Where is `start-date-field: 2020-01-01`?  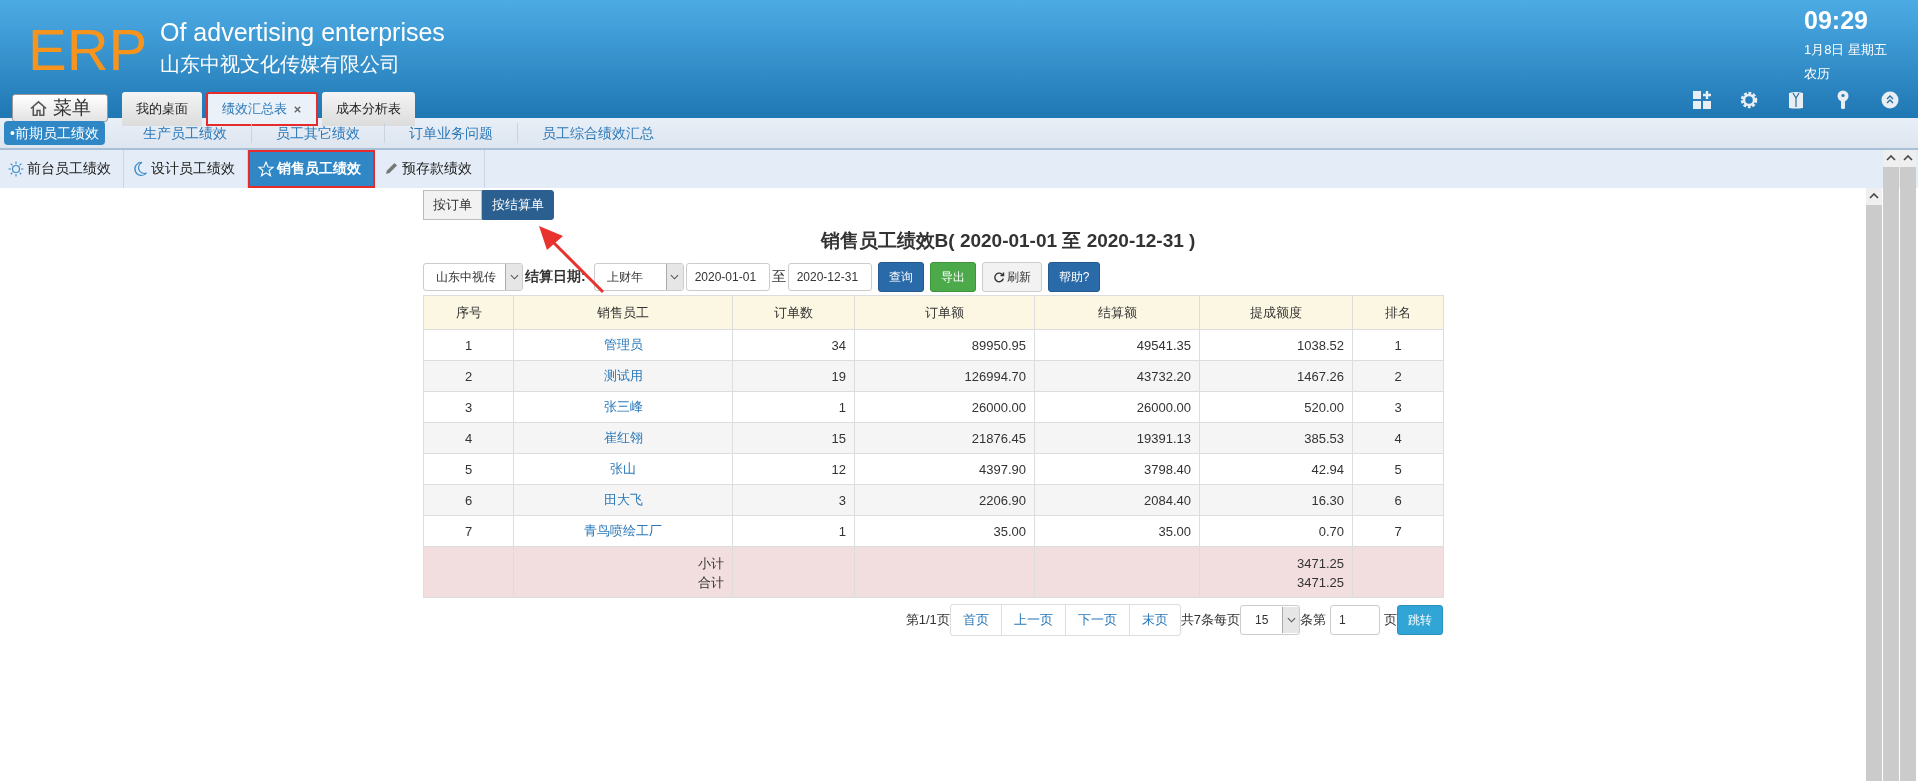
start-date-field: 2020-01-01 is located at coordinates (727, 277).